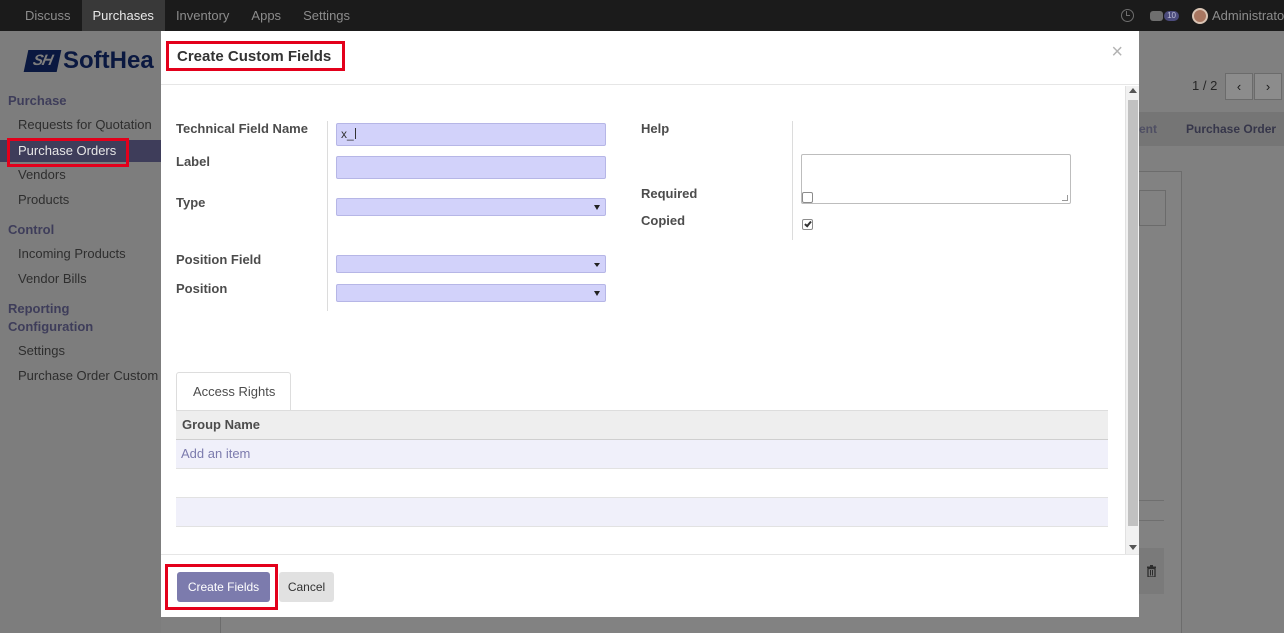 Image resolution: width=1284 pixels, height=633 pixels. What do you see at coordinates (266, 15) in the screenshot?
I see `menu-apps: Apps` at bounding box center [266, 15].